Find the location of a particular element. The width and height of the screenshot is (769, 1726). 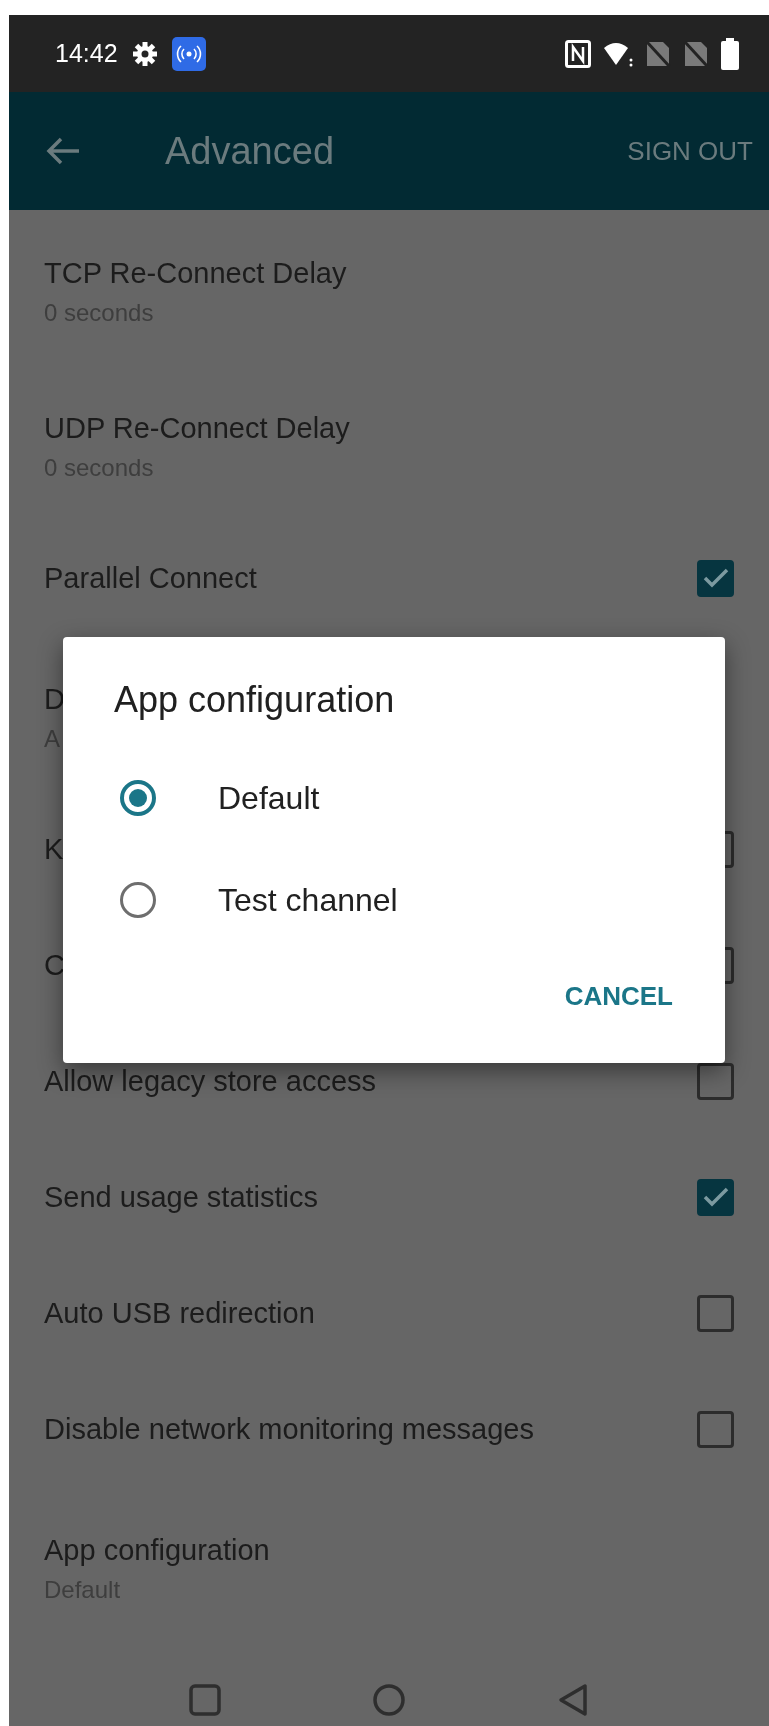

setting-row: Auto USB redirection is located at coordinates (389, 1313).